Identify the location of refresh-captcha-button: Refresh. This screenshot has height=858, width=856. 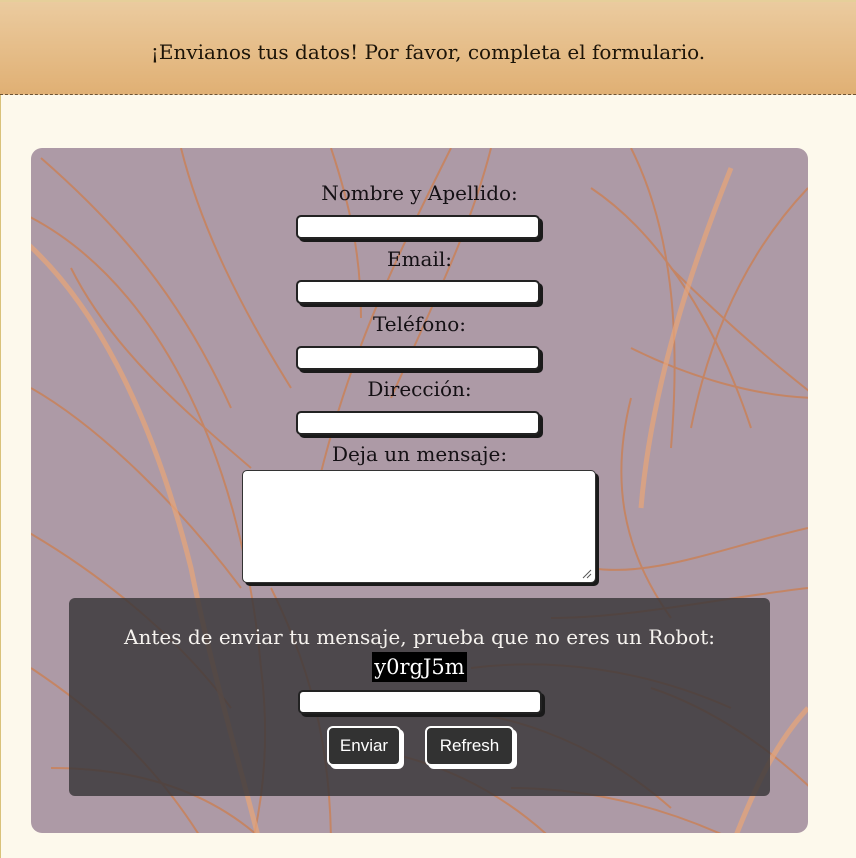
(469, 746).